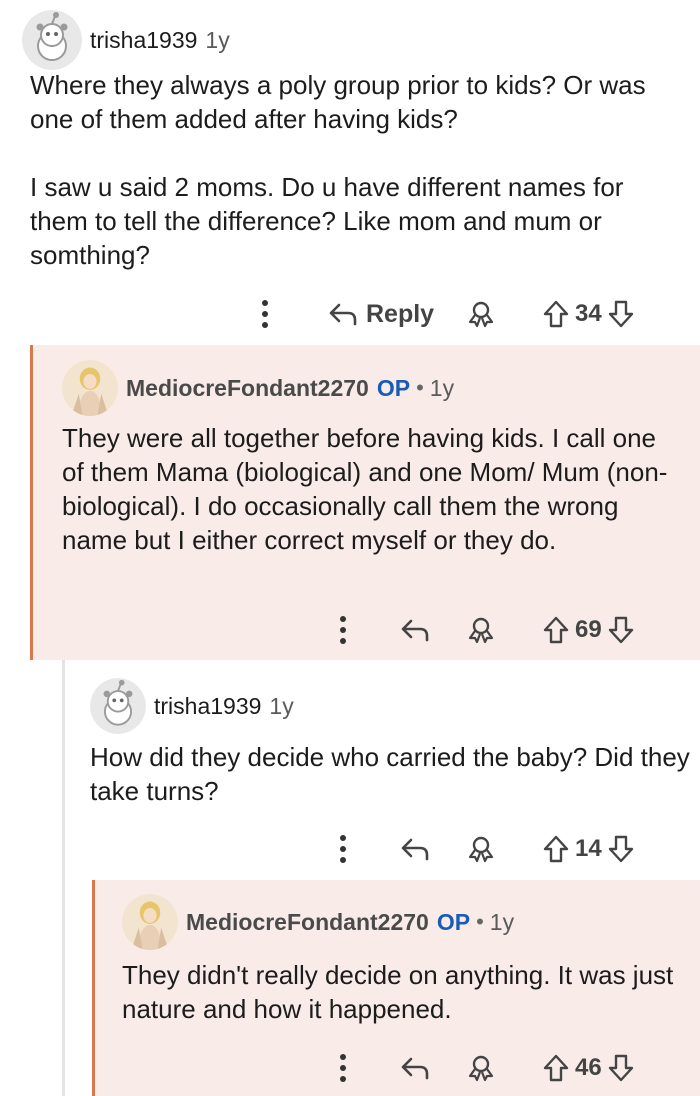 This screenshot has height=1096, width=700. What do you see at coordinates (396, 1068) in the screenshot?
I see `comment-actions: 46` at bounding box center [396, 1068].